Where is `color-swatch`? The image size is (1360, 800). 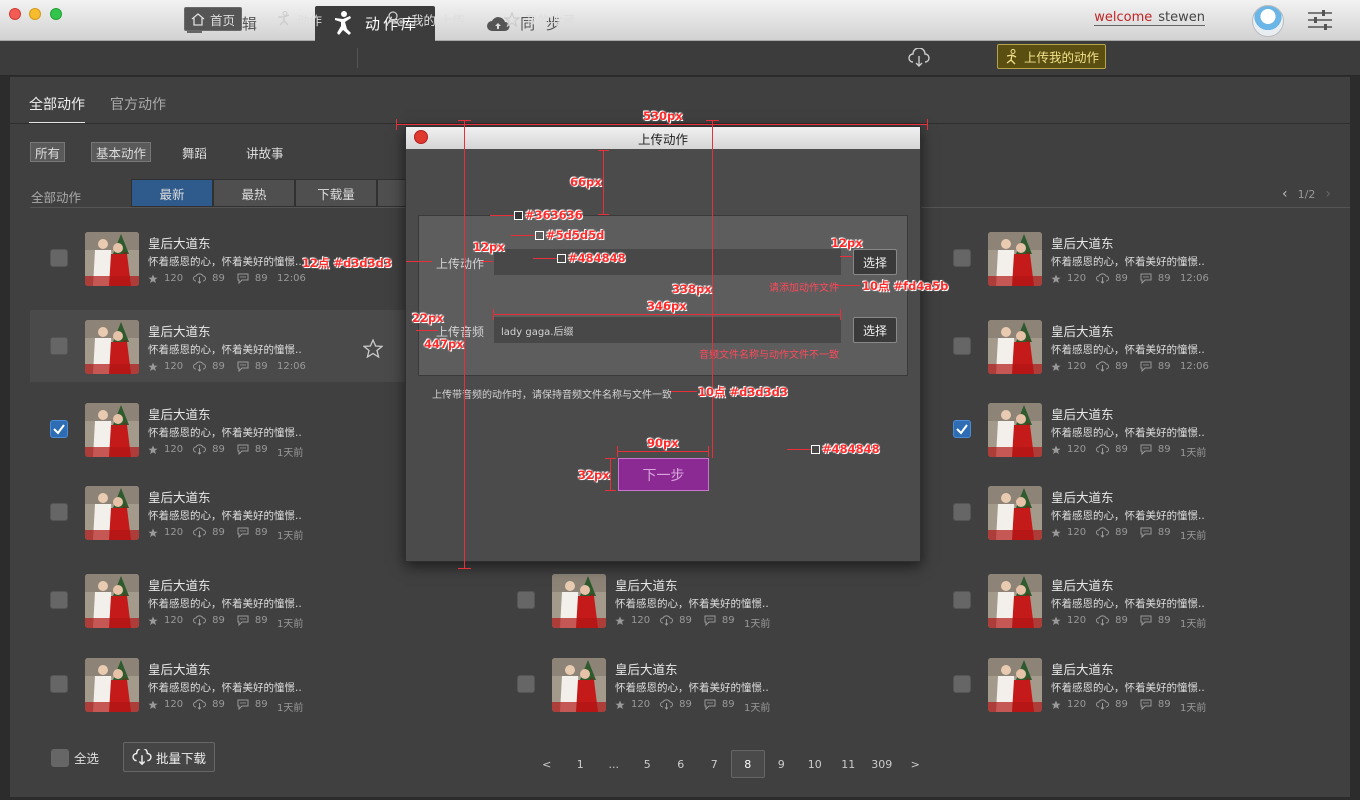 color-swatch is located at coordinates (518, 215).